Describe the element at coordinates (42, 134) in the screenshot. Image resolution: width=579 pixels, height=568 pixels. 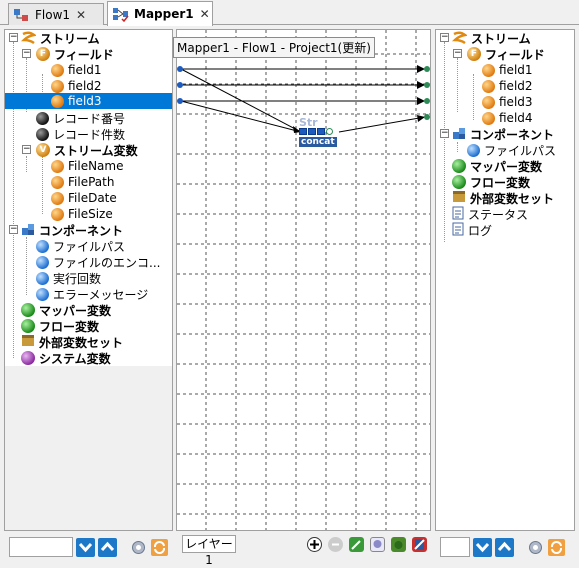
I see `record-count-icon` at that location.